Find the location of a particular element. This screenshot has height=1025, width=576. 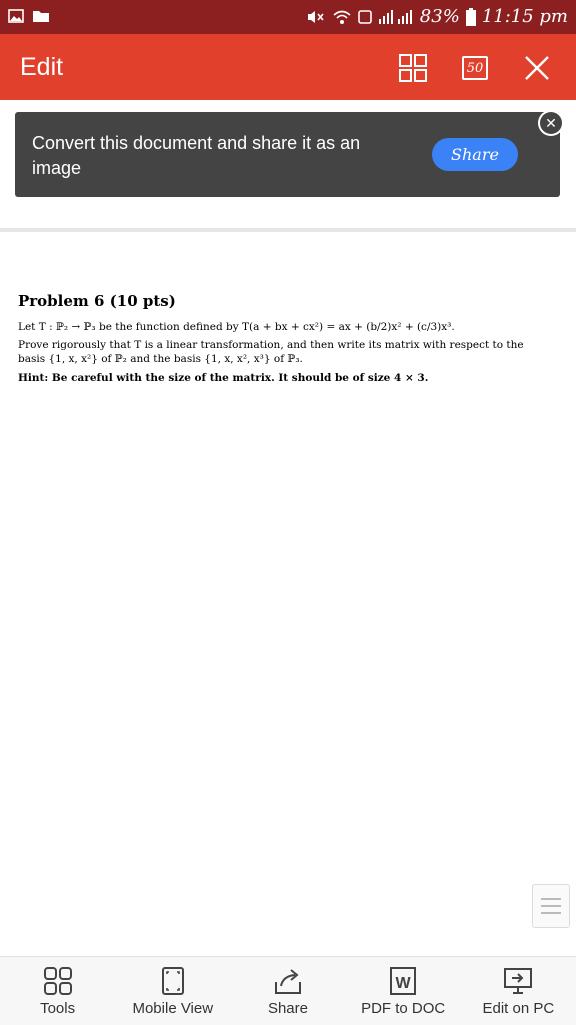

hd-icon is located at coordinates (364, 17).